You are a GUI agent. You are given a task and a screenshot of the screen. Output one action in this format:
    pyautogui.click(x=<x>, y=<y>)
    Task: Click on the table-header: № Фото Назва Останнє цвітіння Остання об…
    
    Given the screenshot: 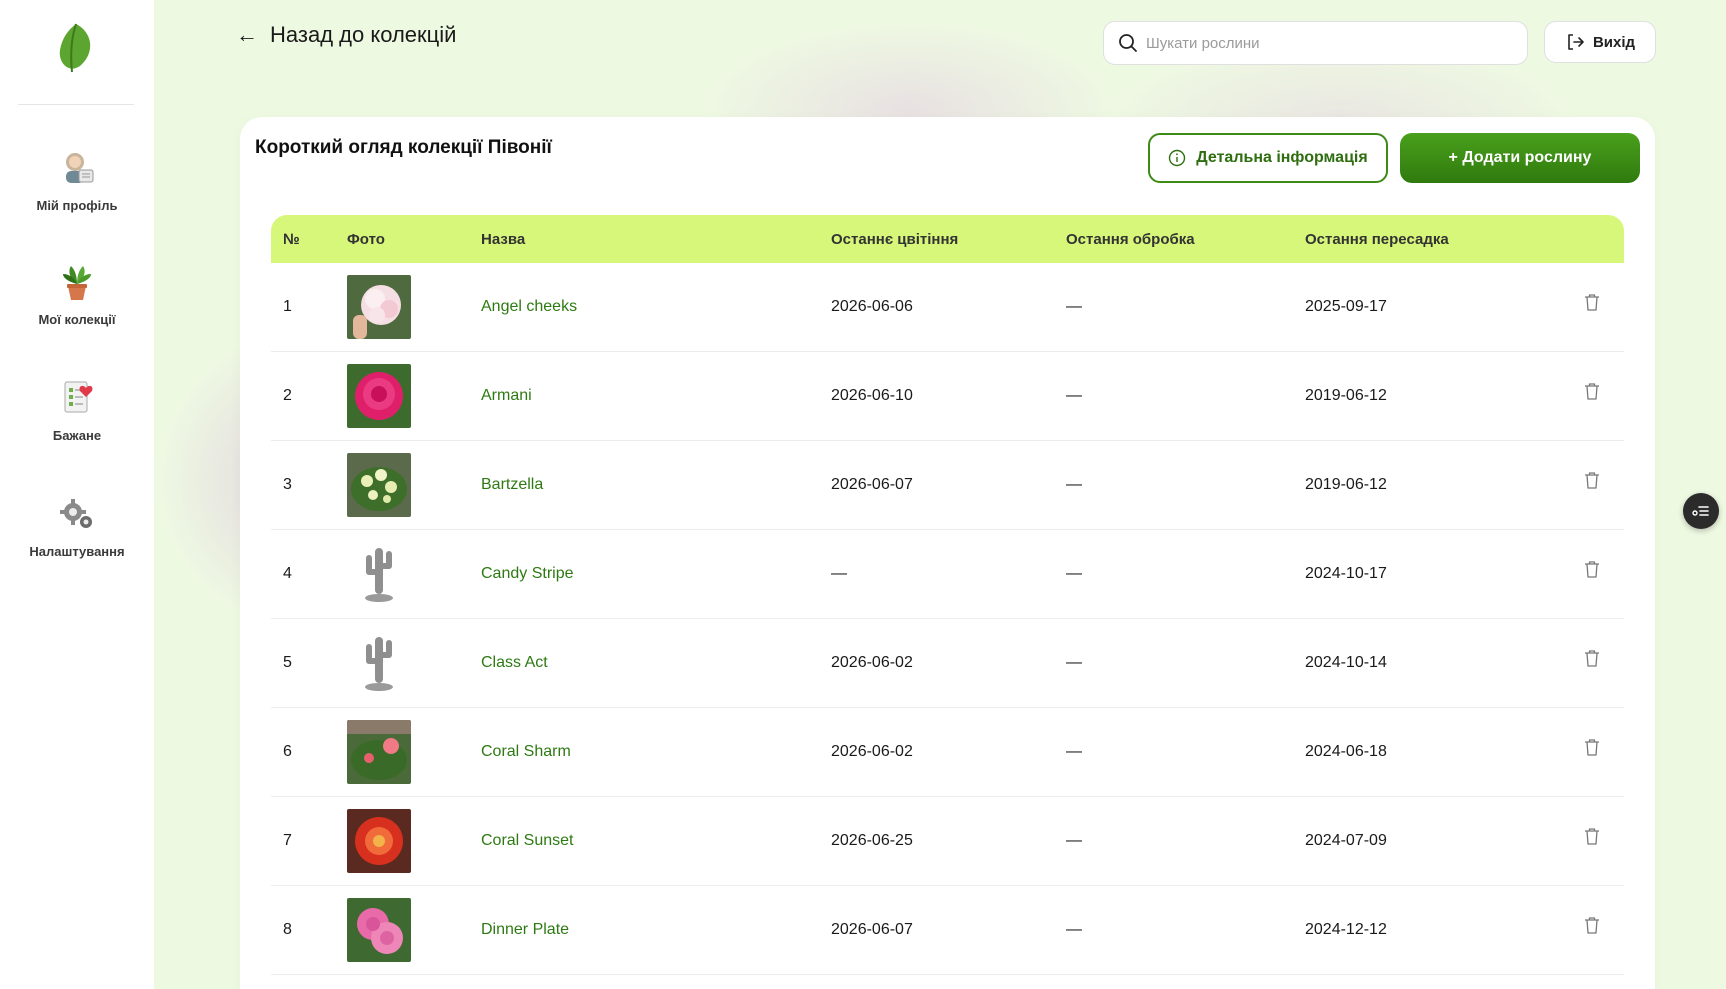 What is the action you would take?
    pyautogui.click(x=947, y=239)
    